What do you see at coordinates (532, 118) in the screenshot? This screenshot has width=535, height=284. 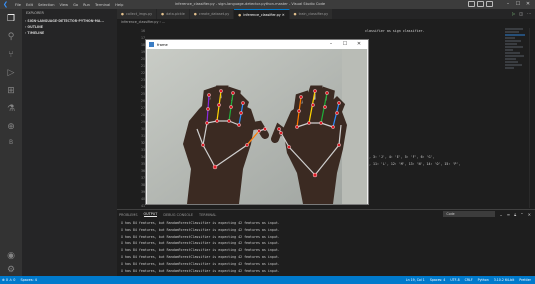 I see `editor-scrollbar` at bounding box center [532, 118].